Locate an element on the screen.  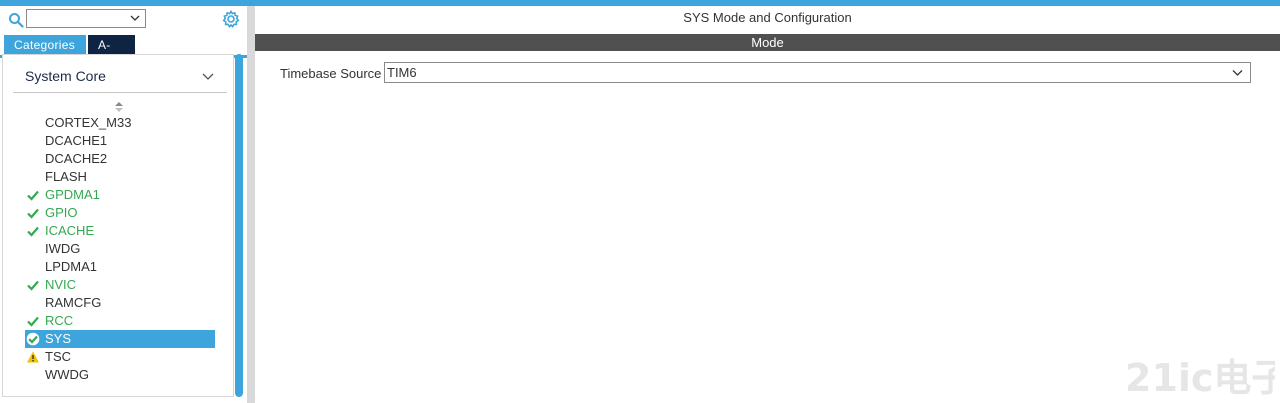
ip-item-lpdma1: LPDMA1 is located at coordinates (120, 267).